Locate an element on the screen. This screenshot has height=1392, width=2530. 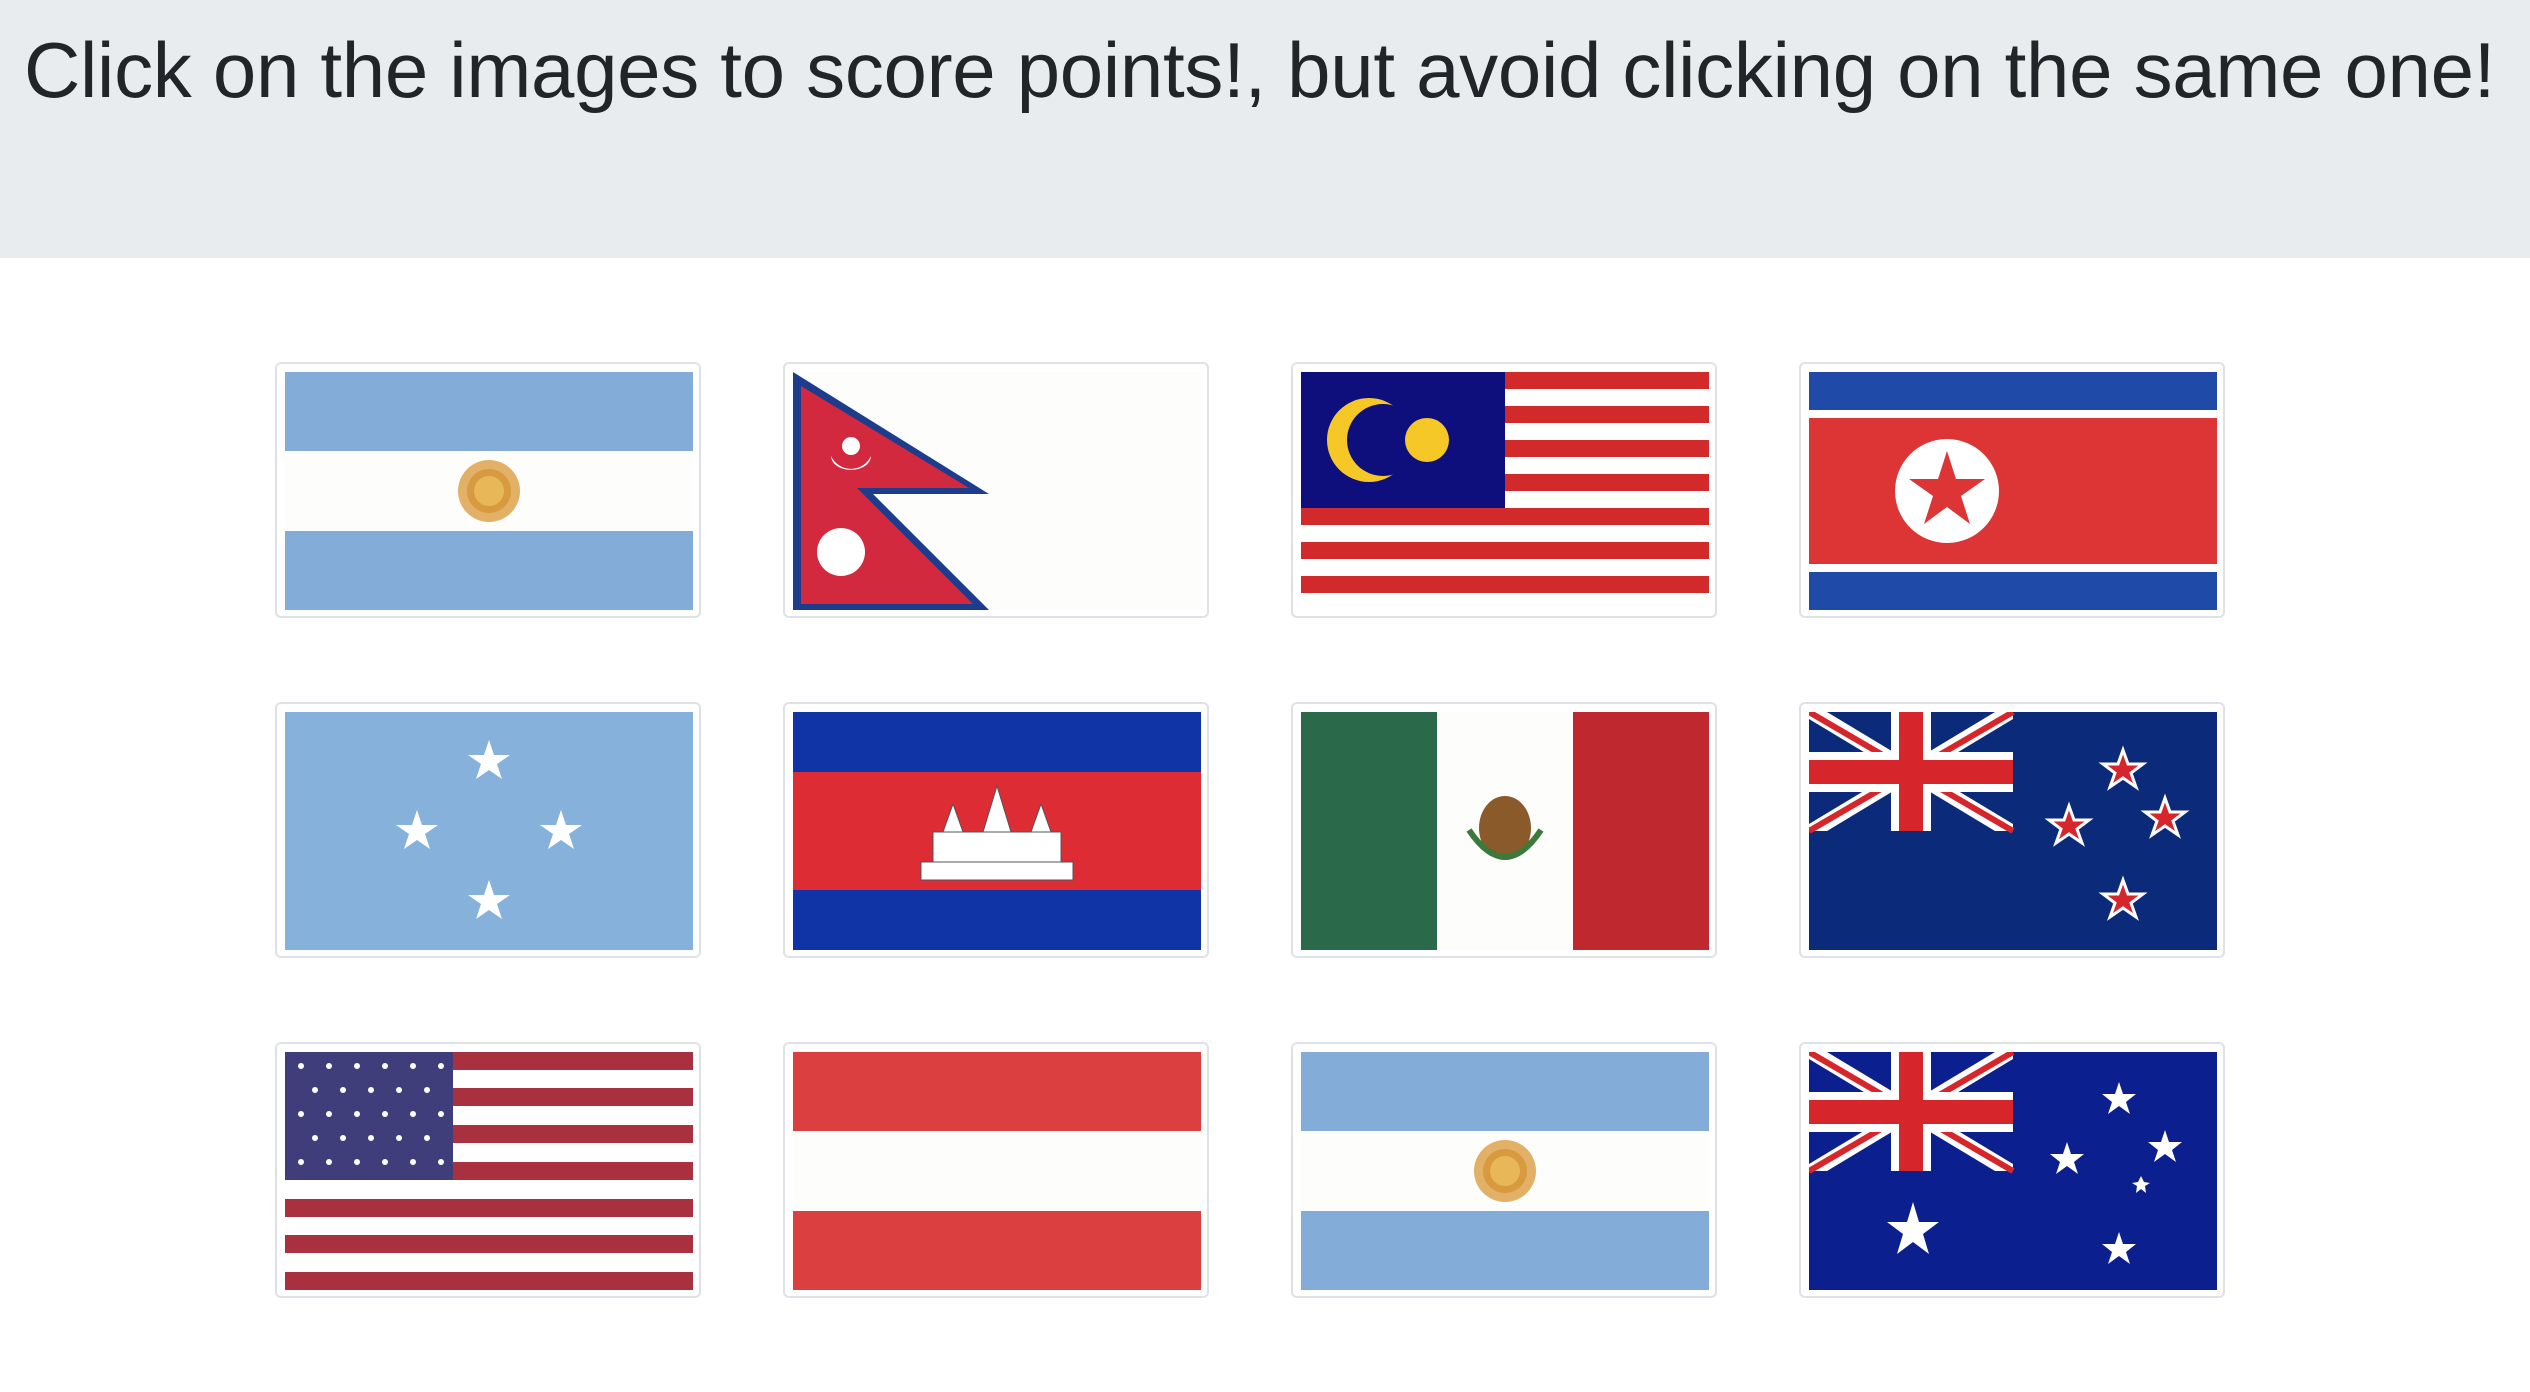
micronesia-flag-icon is located at coordinates (489, 831).